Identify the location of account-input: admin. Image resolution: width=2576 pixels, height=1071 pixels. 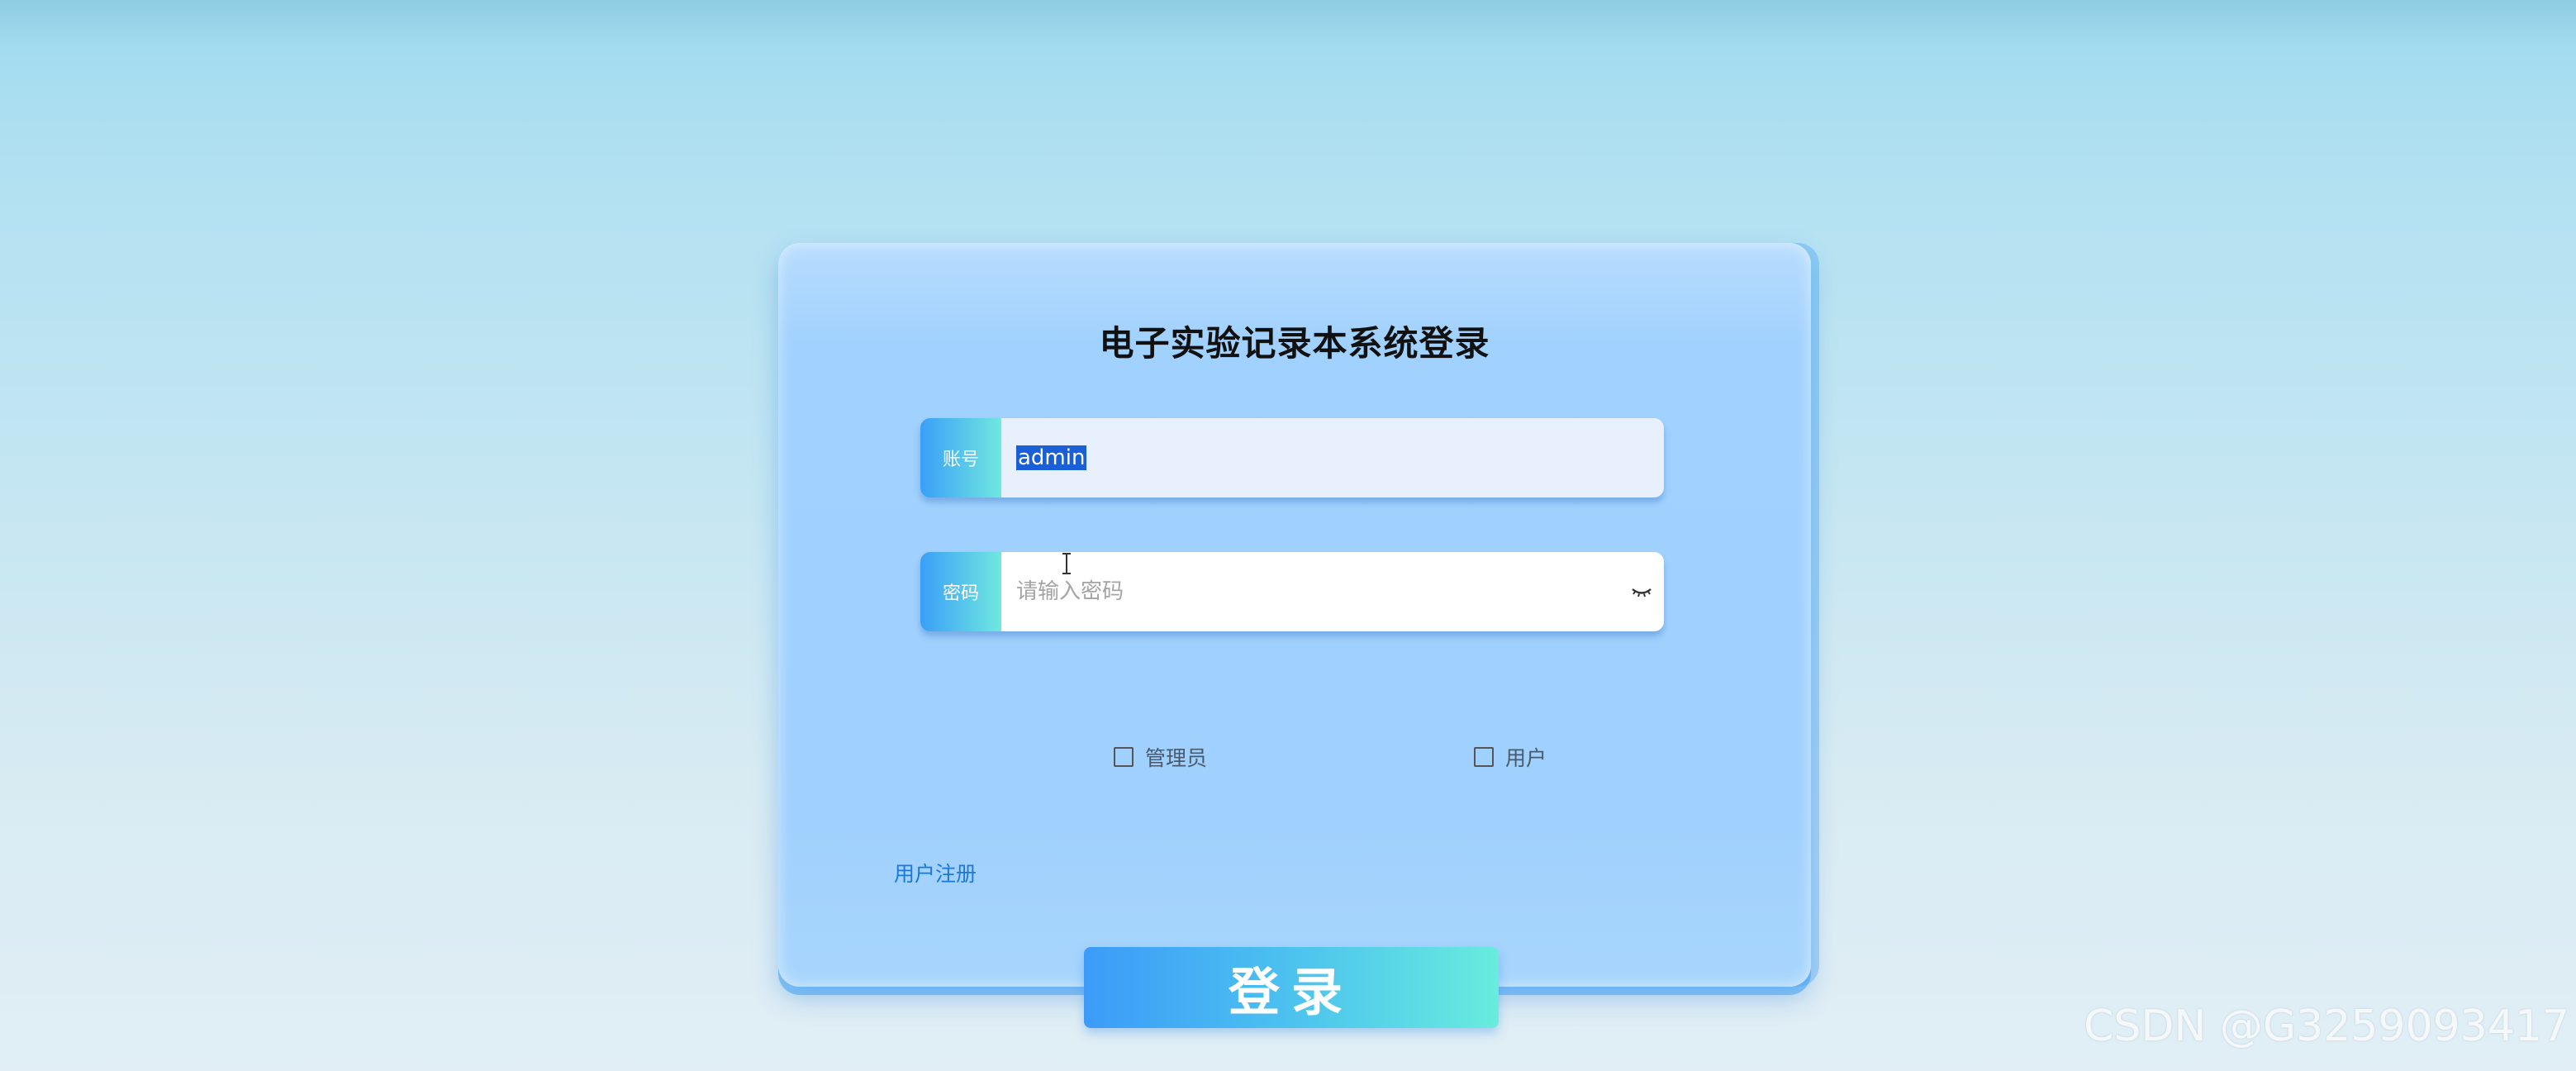
(1332, 457).